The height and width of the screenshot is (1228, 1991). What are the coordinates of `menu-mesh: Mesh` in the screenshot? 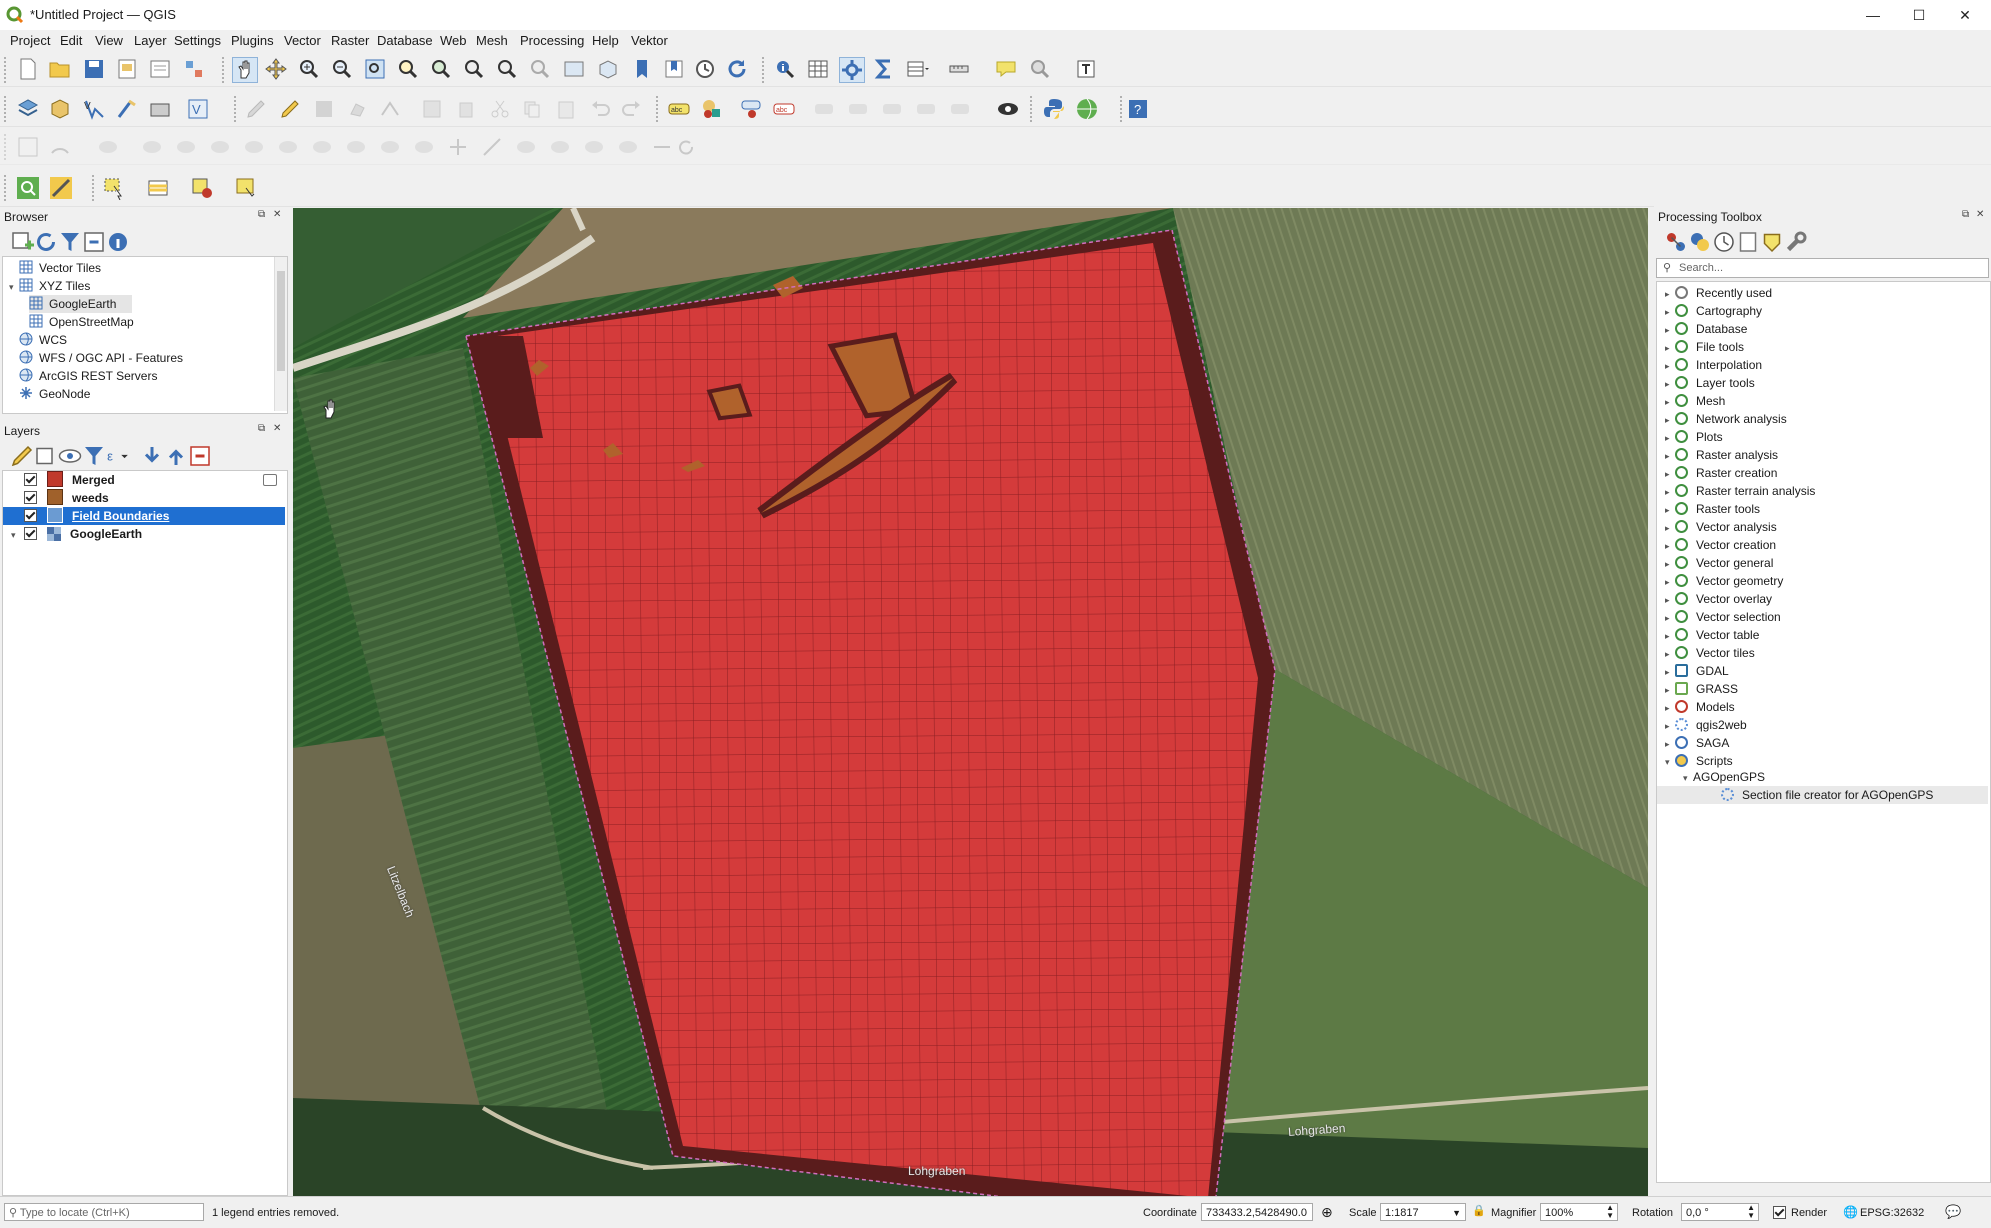 It's located at (492, 40).